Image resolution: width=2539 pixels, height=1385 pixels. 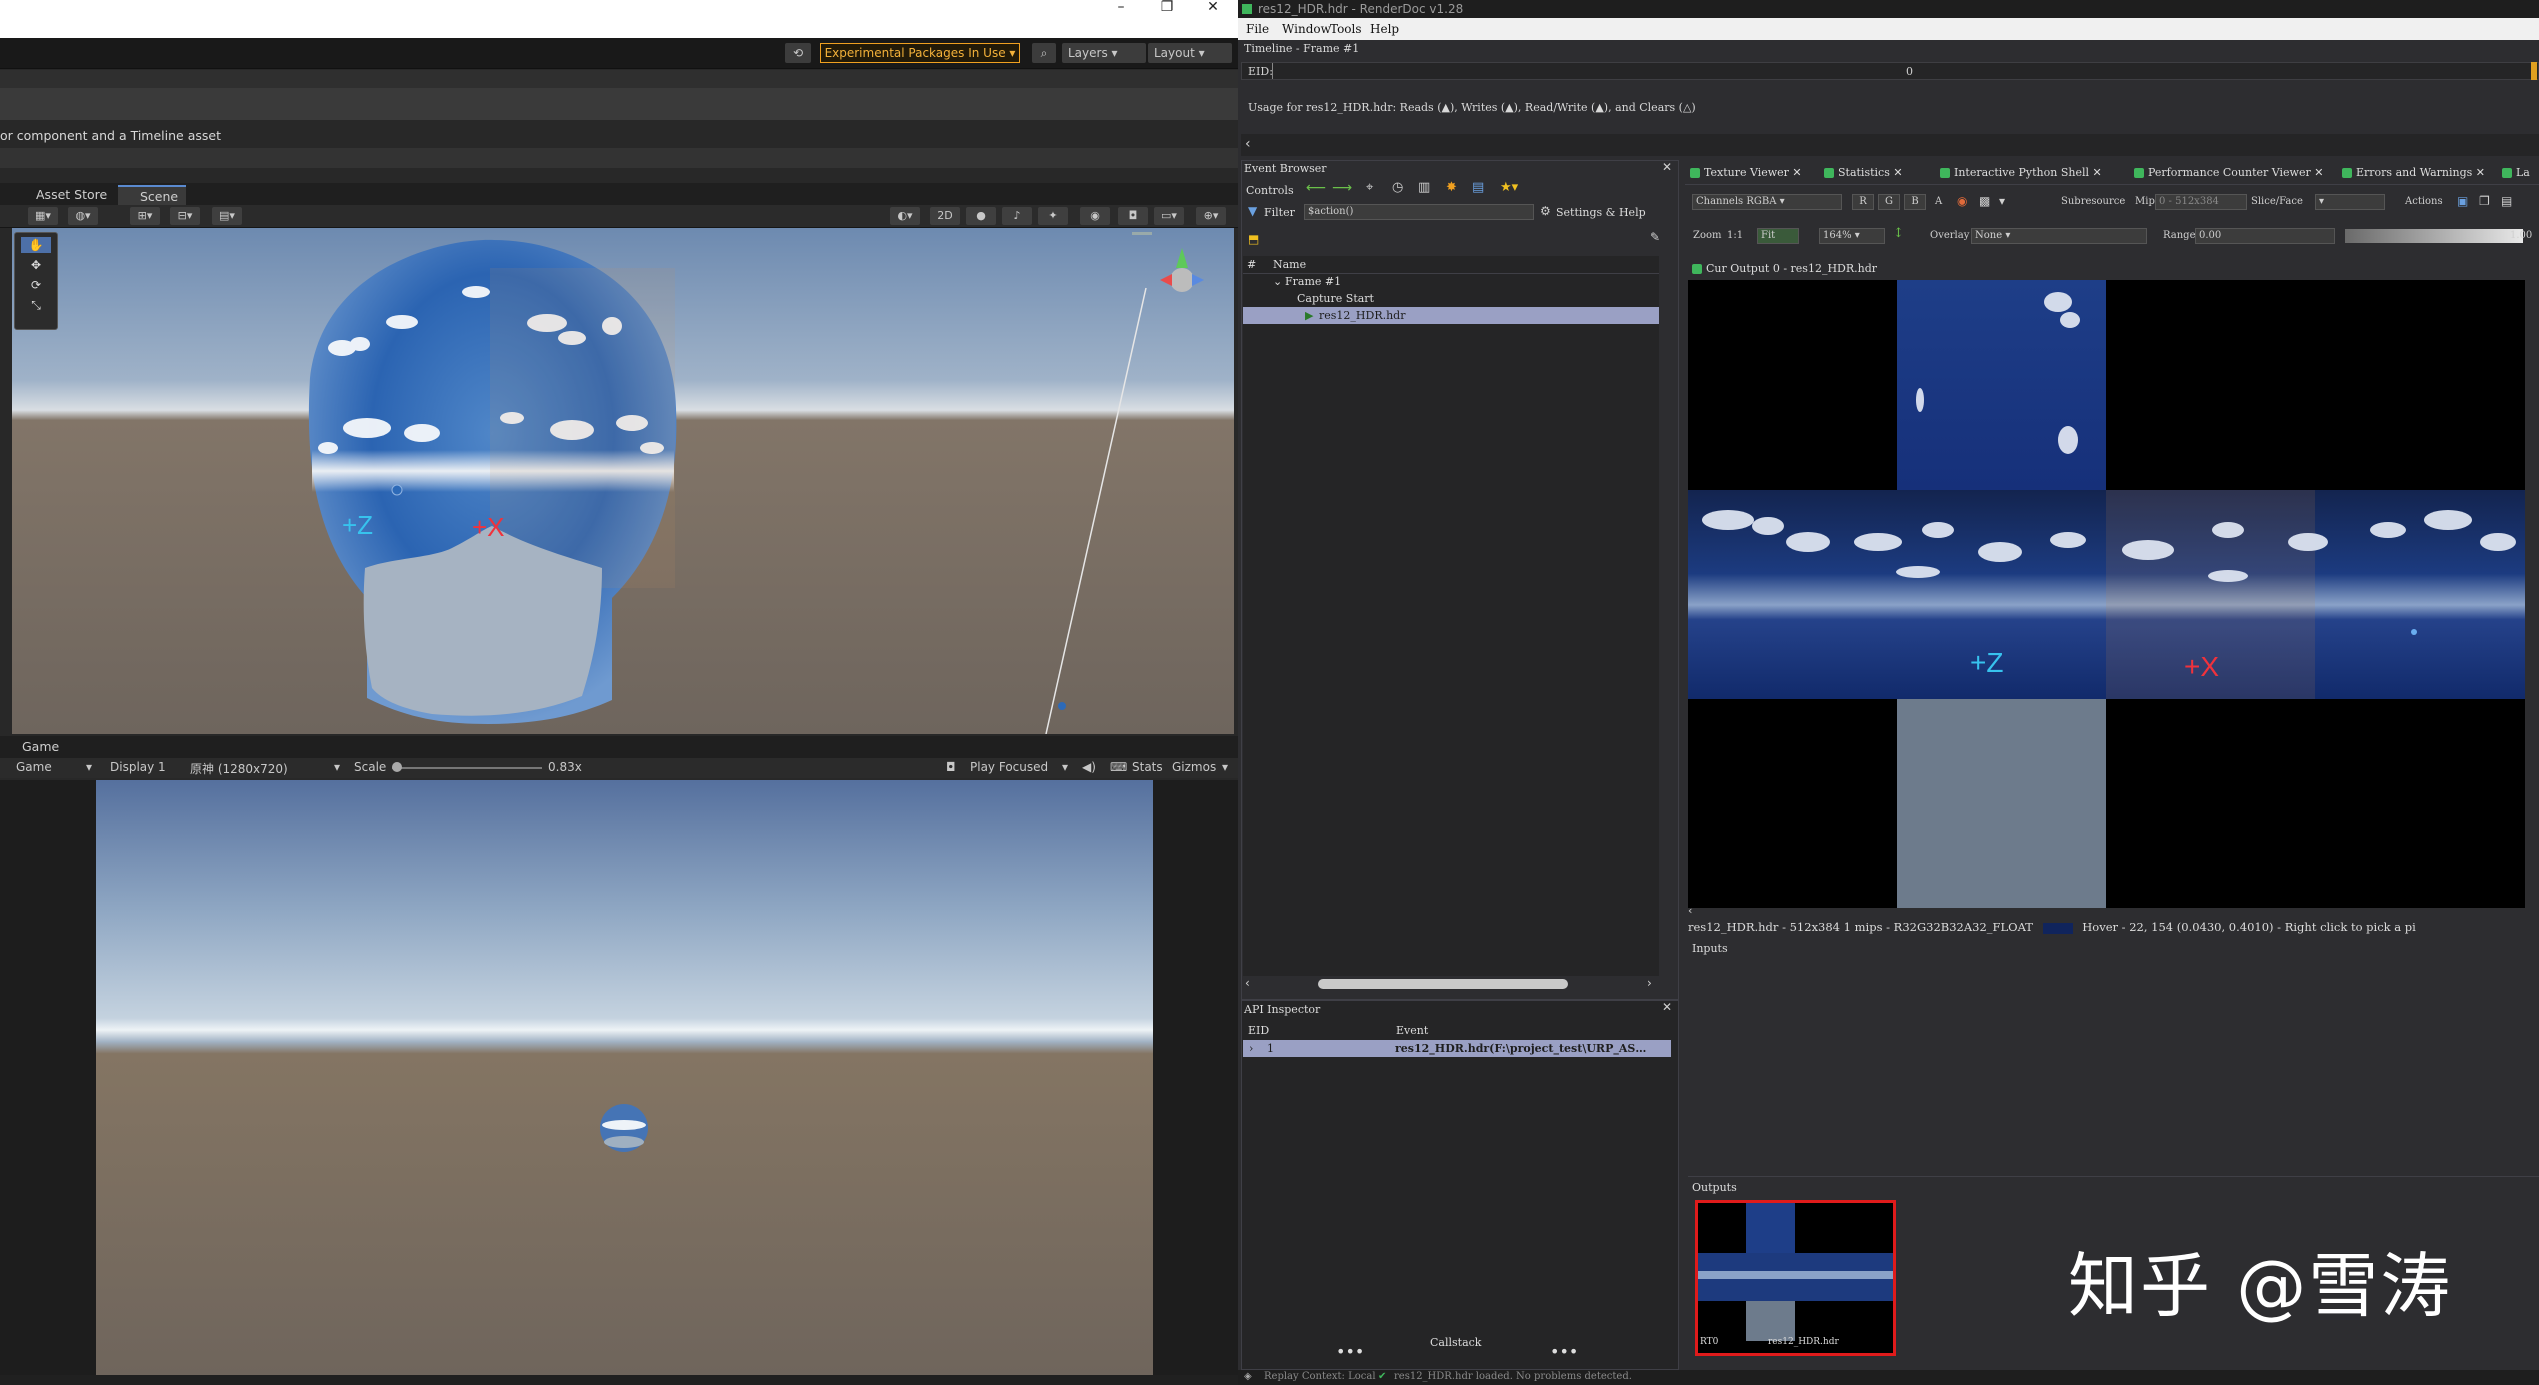 I want to click on range-slider, so click(x=2434, y=236).